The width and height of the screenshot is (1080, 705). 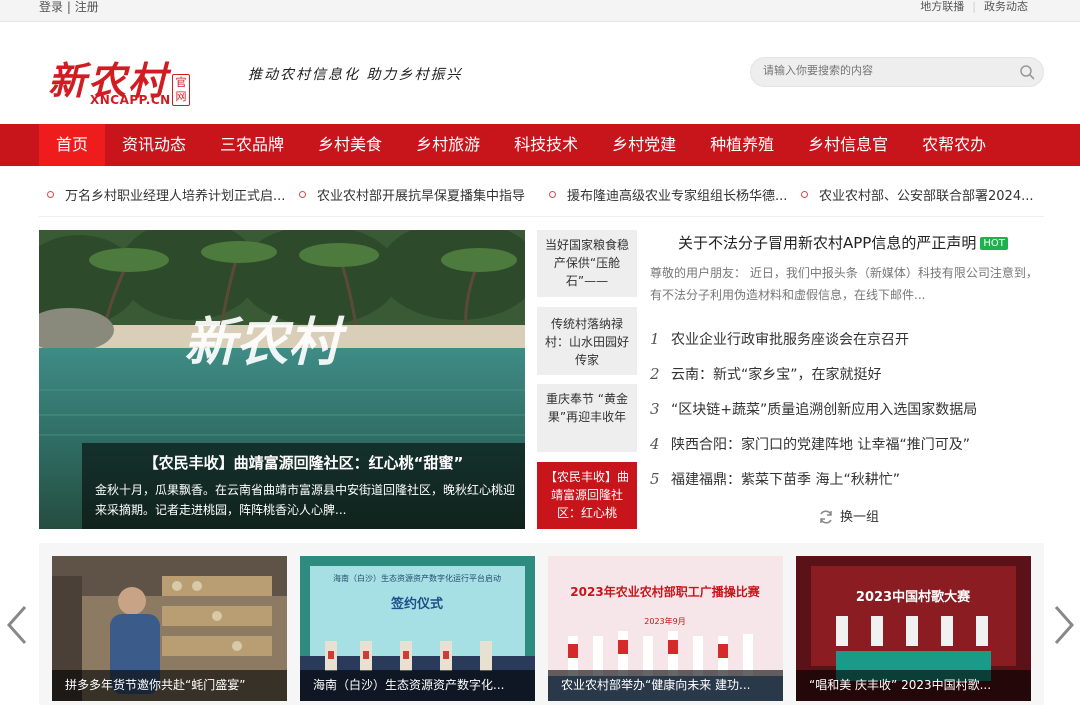 What do you see at coordinates (1006, 6) in the screenshot?
I see `top-link-gov: 政务动态` at bounding box center [1006, 6].